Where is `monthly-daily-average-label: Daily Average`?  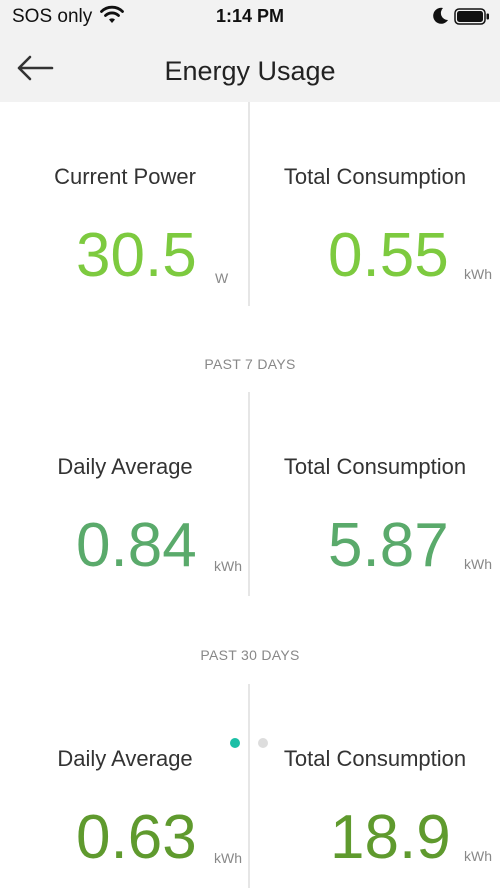
monthly-daily-average-label: Daily Average is located at coordinates (125, 758).